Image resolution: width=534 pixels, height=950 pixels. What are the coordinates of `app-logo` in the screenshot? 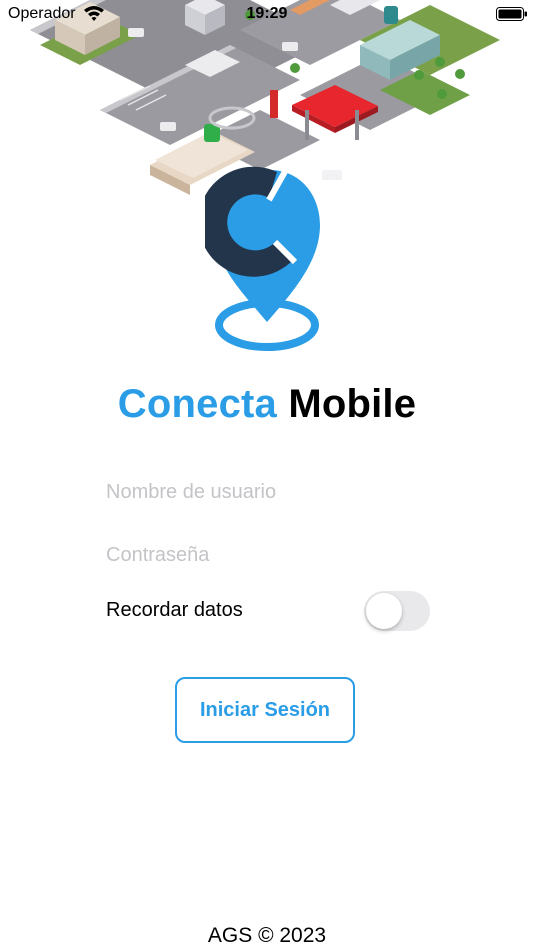 It's located at (262, 258).